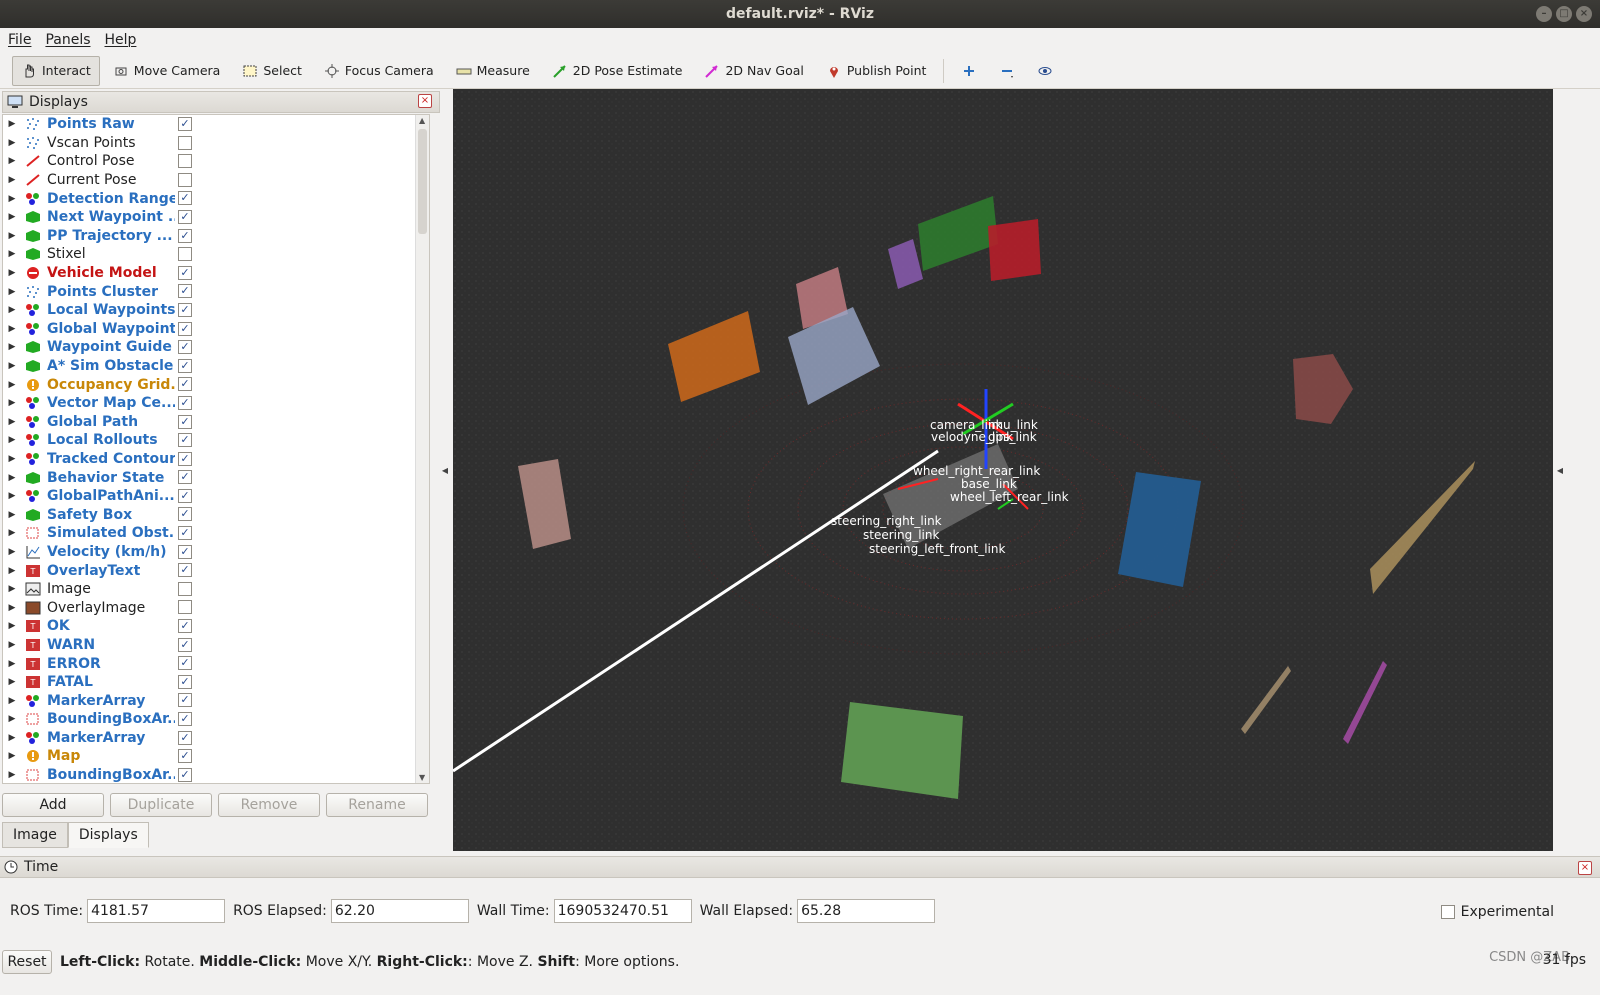 The image size is (1600, 995). What do you see at coordinates (216, 198) in the screenshot?
I see `display-item: ▶ Detection Range ✓` at bounding box center [216, 198].